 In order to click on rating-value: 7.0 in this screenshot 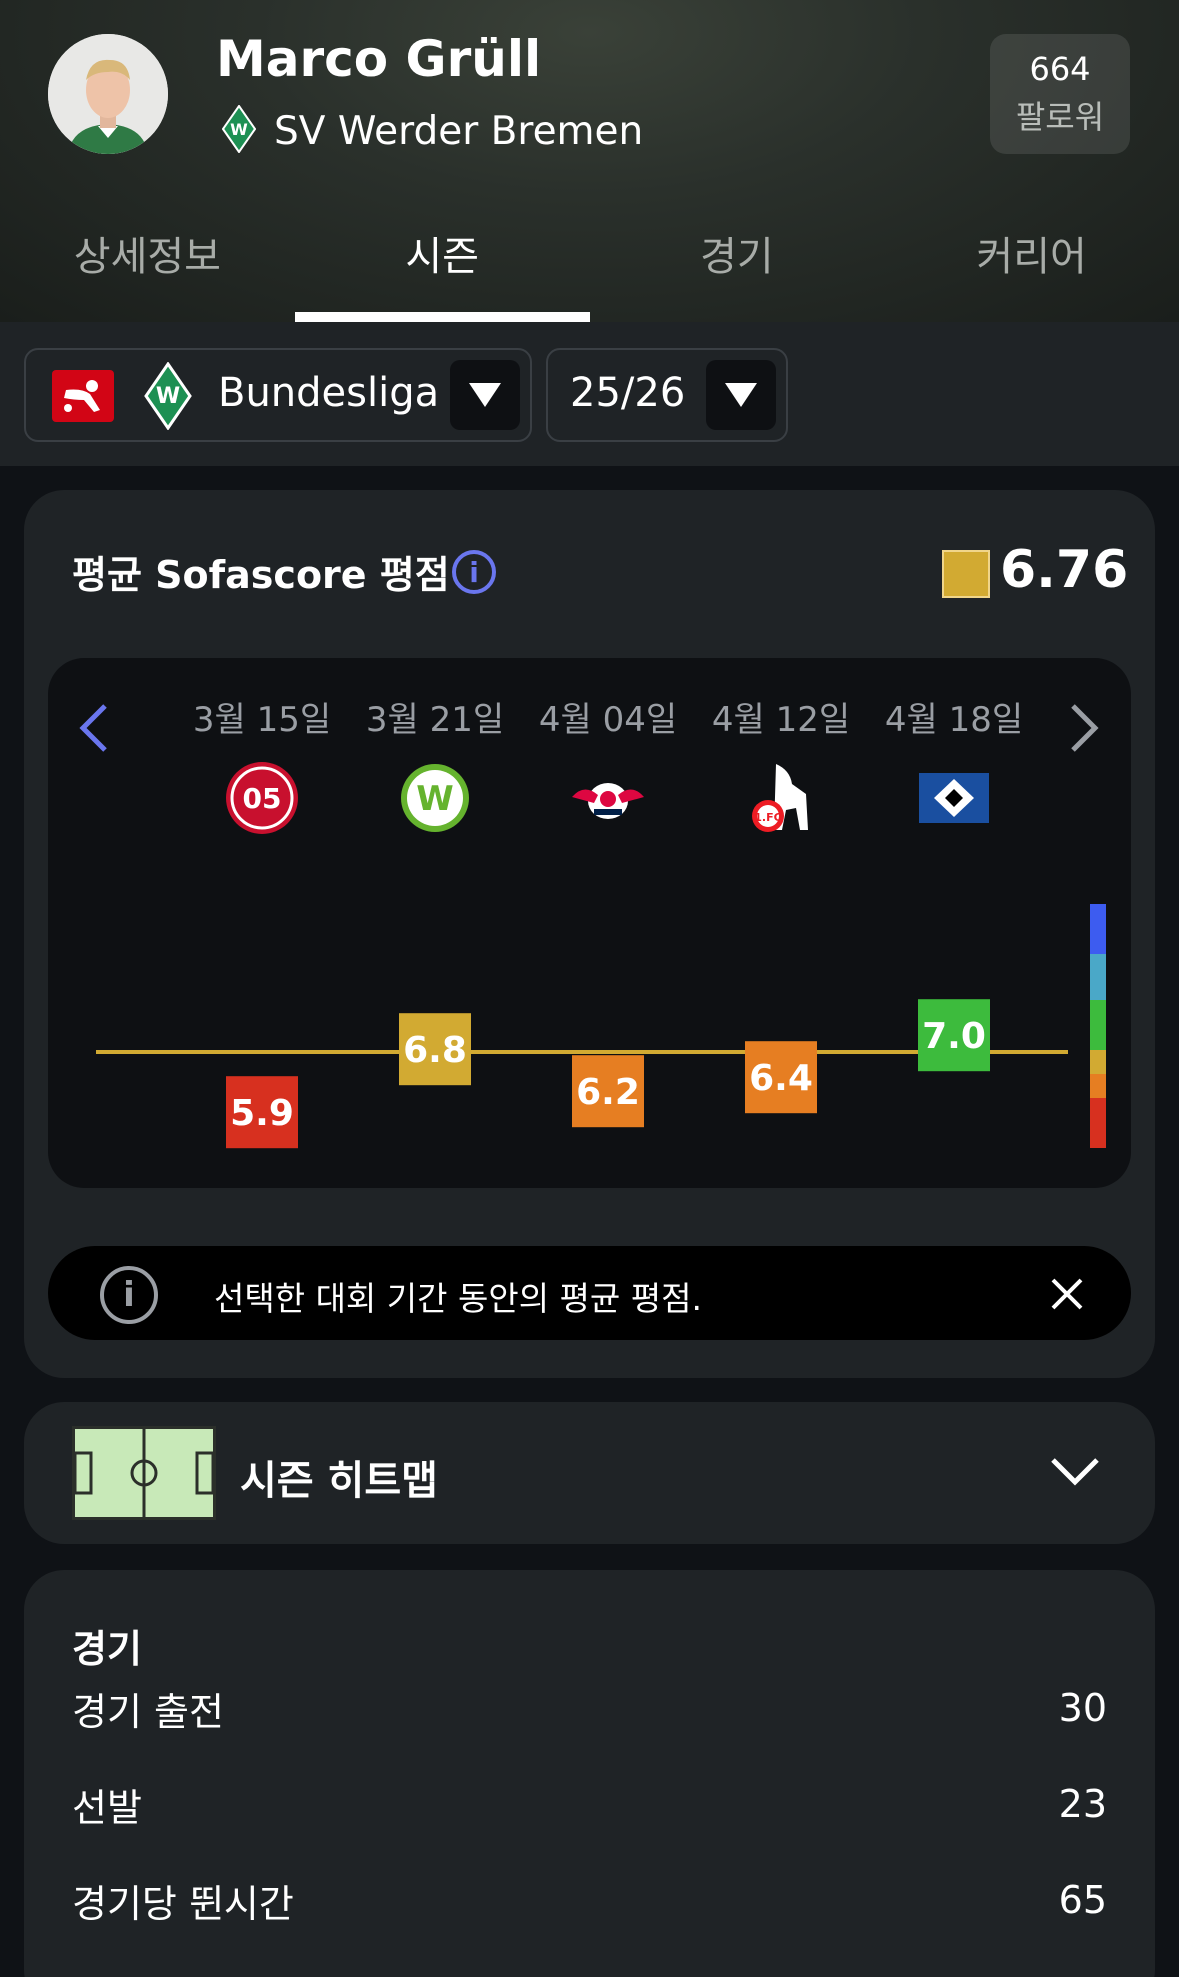, I will do `click(954, 1036)`.